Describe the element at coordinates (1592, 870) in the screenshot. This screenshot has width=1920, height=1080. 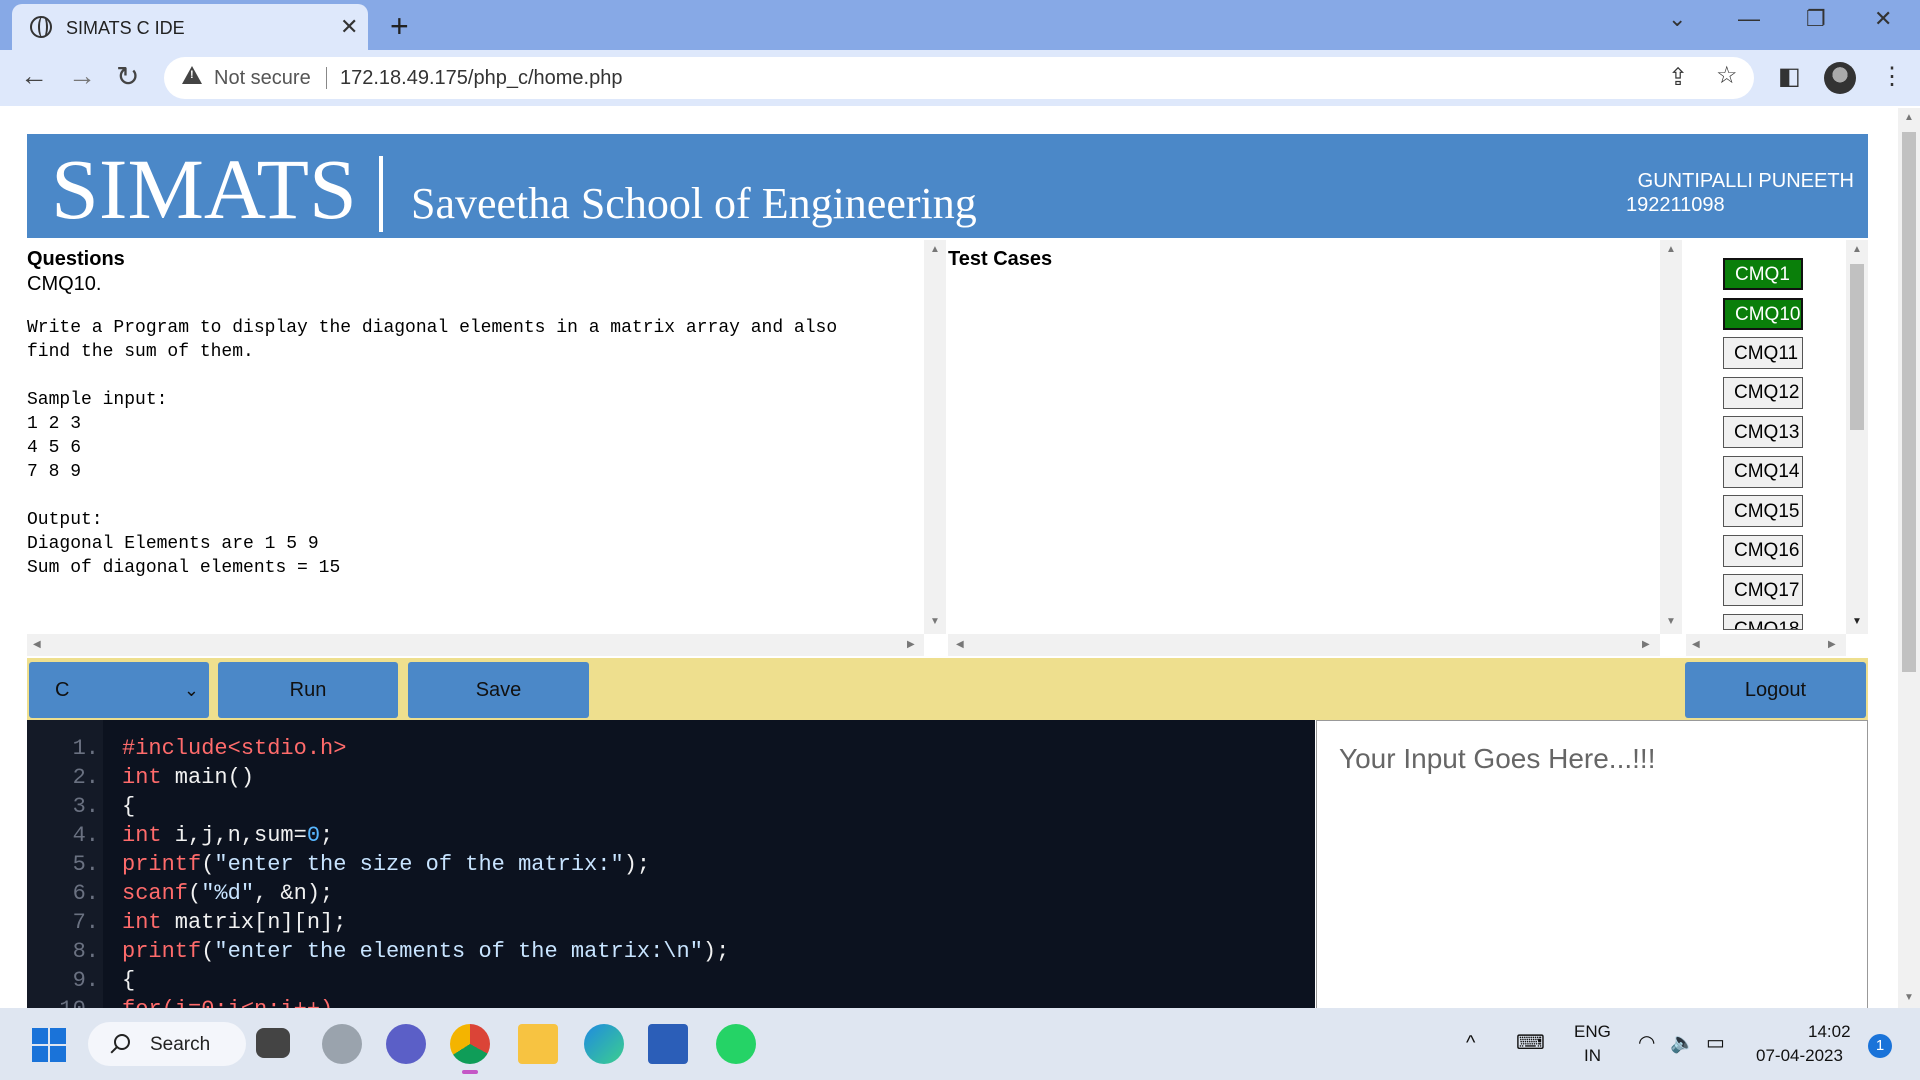
I see `program-input-textarea: Your Input Goes Here...!!!` at that location.